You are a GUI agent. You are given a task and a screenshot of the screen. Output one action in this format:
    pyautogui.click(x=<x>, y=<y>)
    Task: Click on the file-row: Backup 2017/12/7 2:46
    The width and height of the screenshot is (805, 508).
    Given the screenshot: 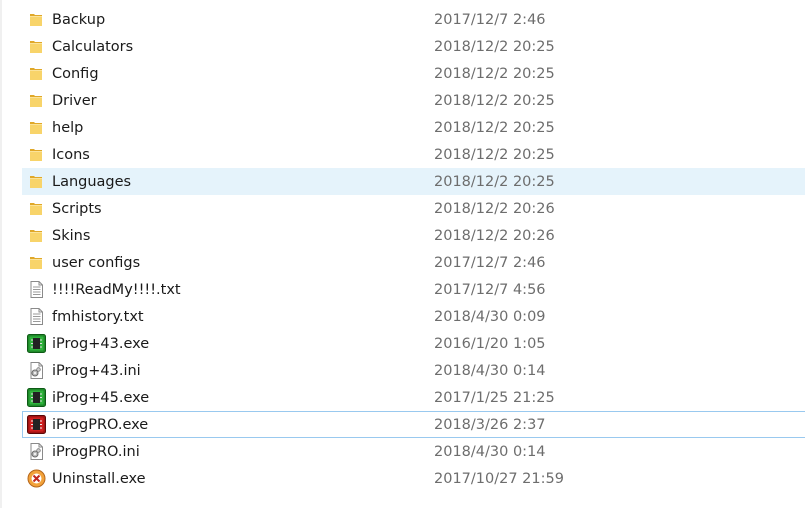 What is the action you would take?
    pyautogui.click(x=413, y=19)
    